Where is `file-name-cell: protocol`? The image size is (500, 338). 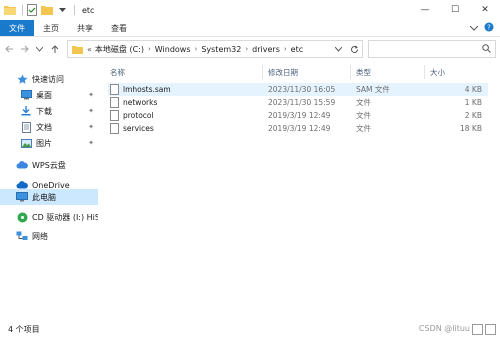
file-name-cell: protocol is located at coordinates (185, 115).